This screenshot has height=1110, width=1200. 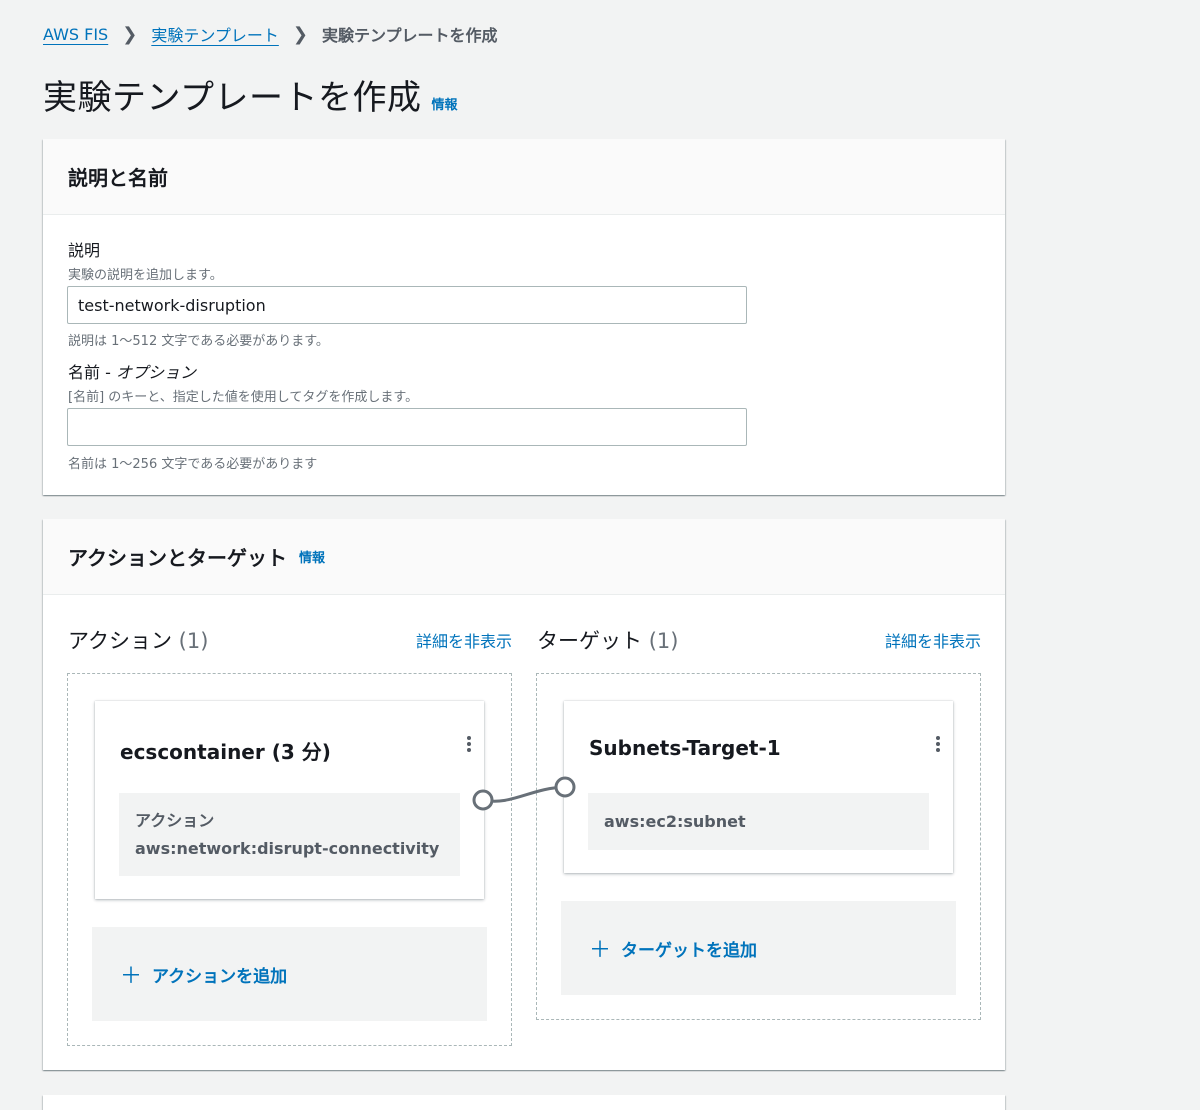 I want to click on actions-title: アクション, so click(x=120, y=641).